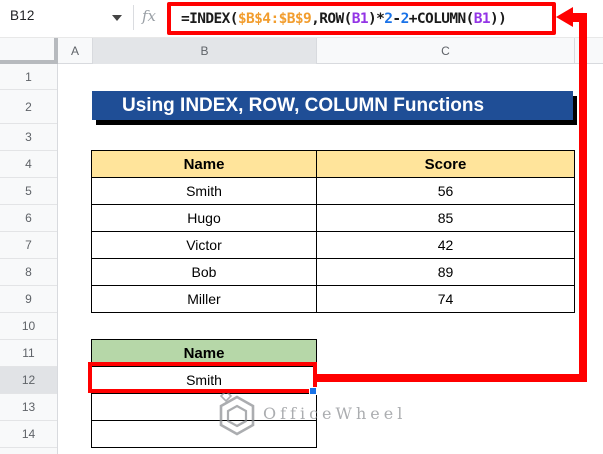  What do you see at coordinates (441, 18) in the screenshot?
I see `formula-token: +COLUMN(` at bounding box center [441, 18].